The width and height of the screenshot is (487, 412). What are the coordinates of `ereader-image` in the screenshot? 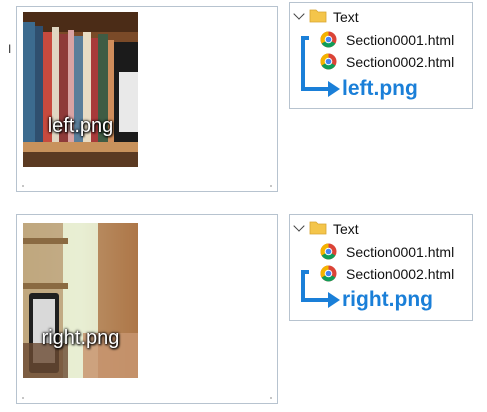 It's located at (80, 300).